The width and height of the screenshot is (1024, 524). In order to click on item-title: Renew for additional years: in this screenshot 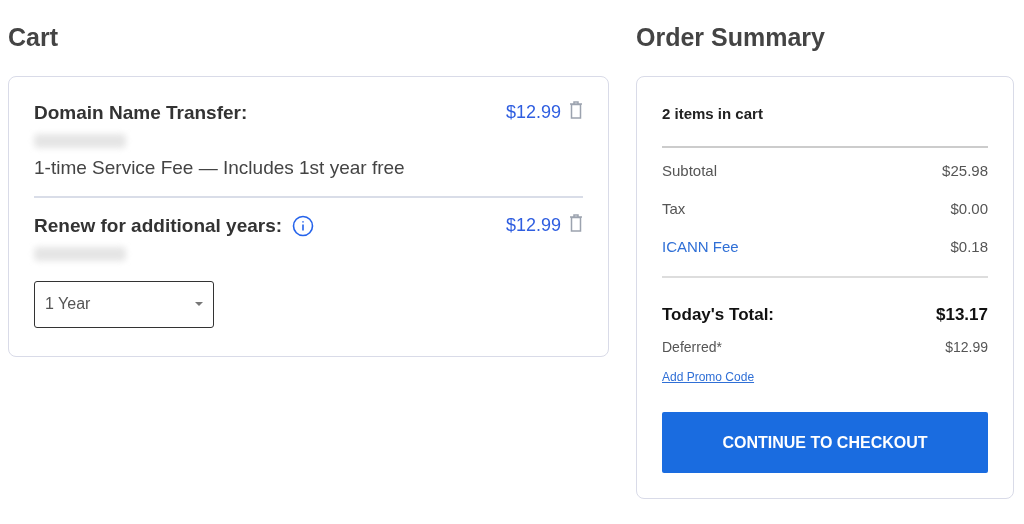, I will do `click(158, 226)`.